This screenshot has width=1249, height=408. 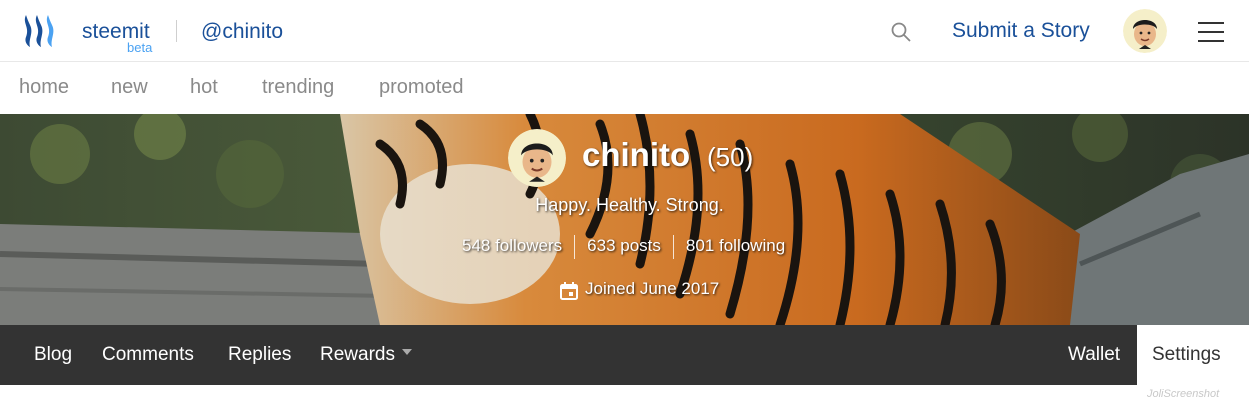 What do you see at coordinates (1183, 394) in the screenshot?
I see `watermark: JoliScreenshot` at bounding box center [1183, 394].